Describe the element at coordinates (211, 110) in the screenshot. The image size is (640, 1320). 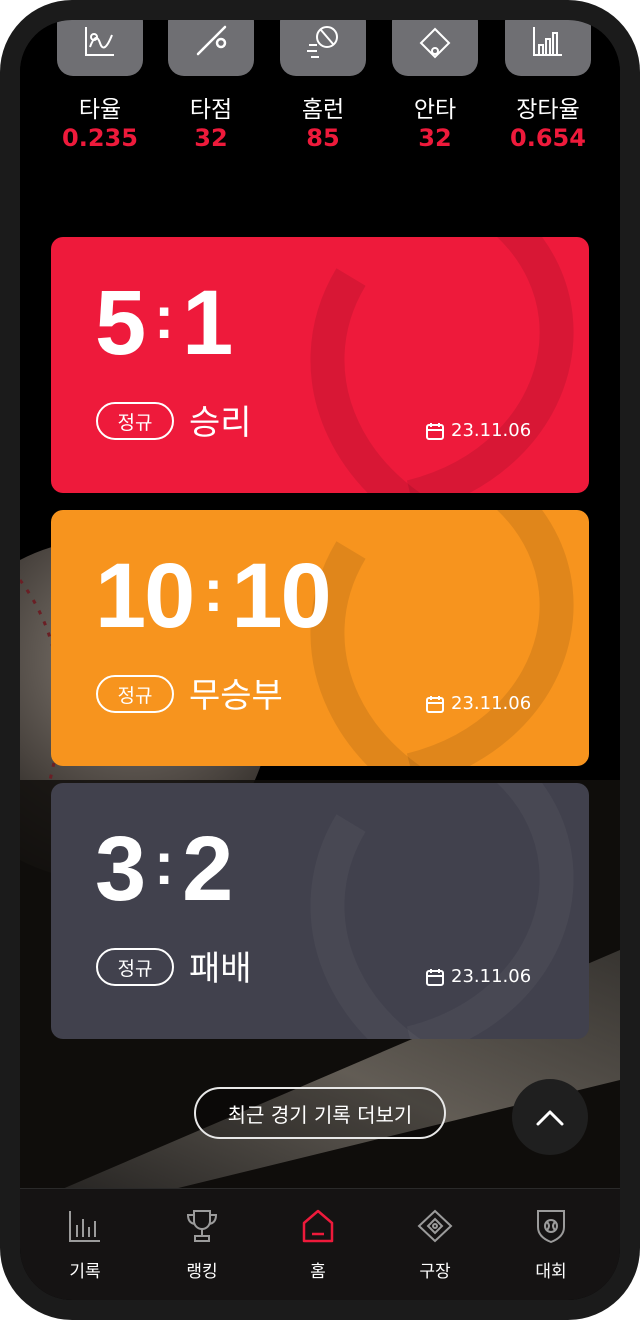
I see `stat-label: 타점` at that location.